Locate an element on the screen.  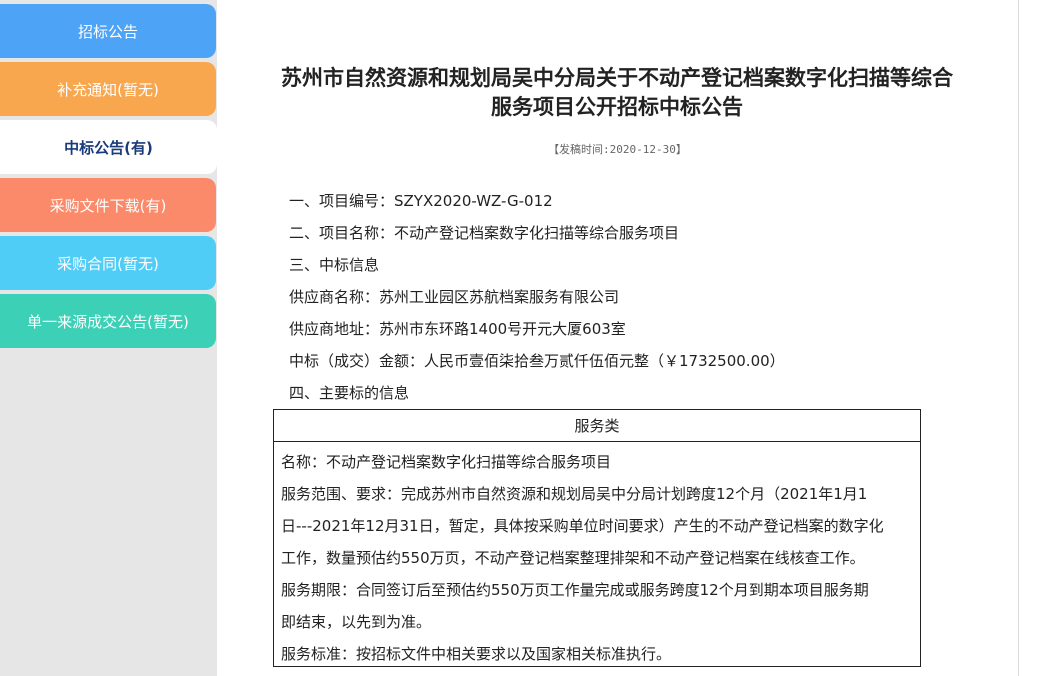
supplier-name: 供应商名称：苏州工业园区苏航档案服务有限公司 is located at coordinates (454, 297).